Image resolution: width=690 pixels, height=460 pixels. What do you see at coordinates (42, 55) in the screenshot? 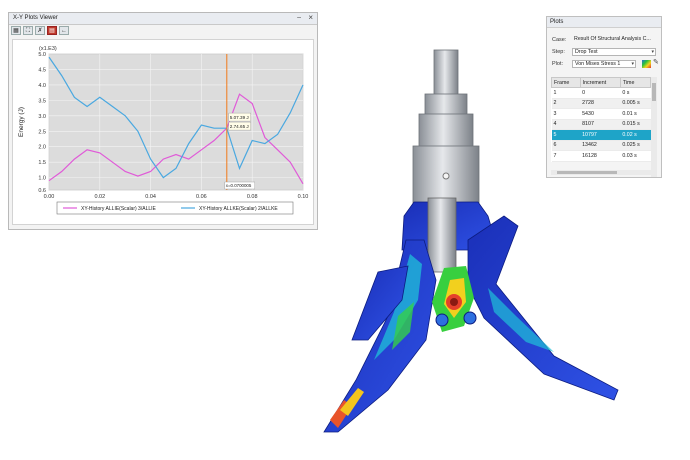
I see `y-tick-label: 5.0` at bounding box center [42, 55].